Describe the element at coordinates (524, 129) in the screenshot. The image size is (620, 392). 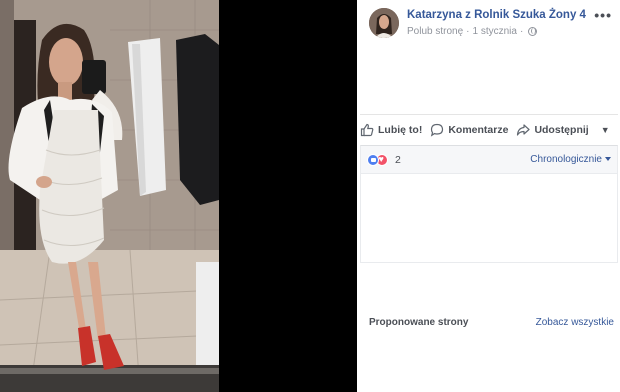
I see `share-icon` at that location.